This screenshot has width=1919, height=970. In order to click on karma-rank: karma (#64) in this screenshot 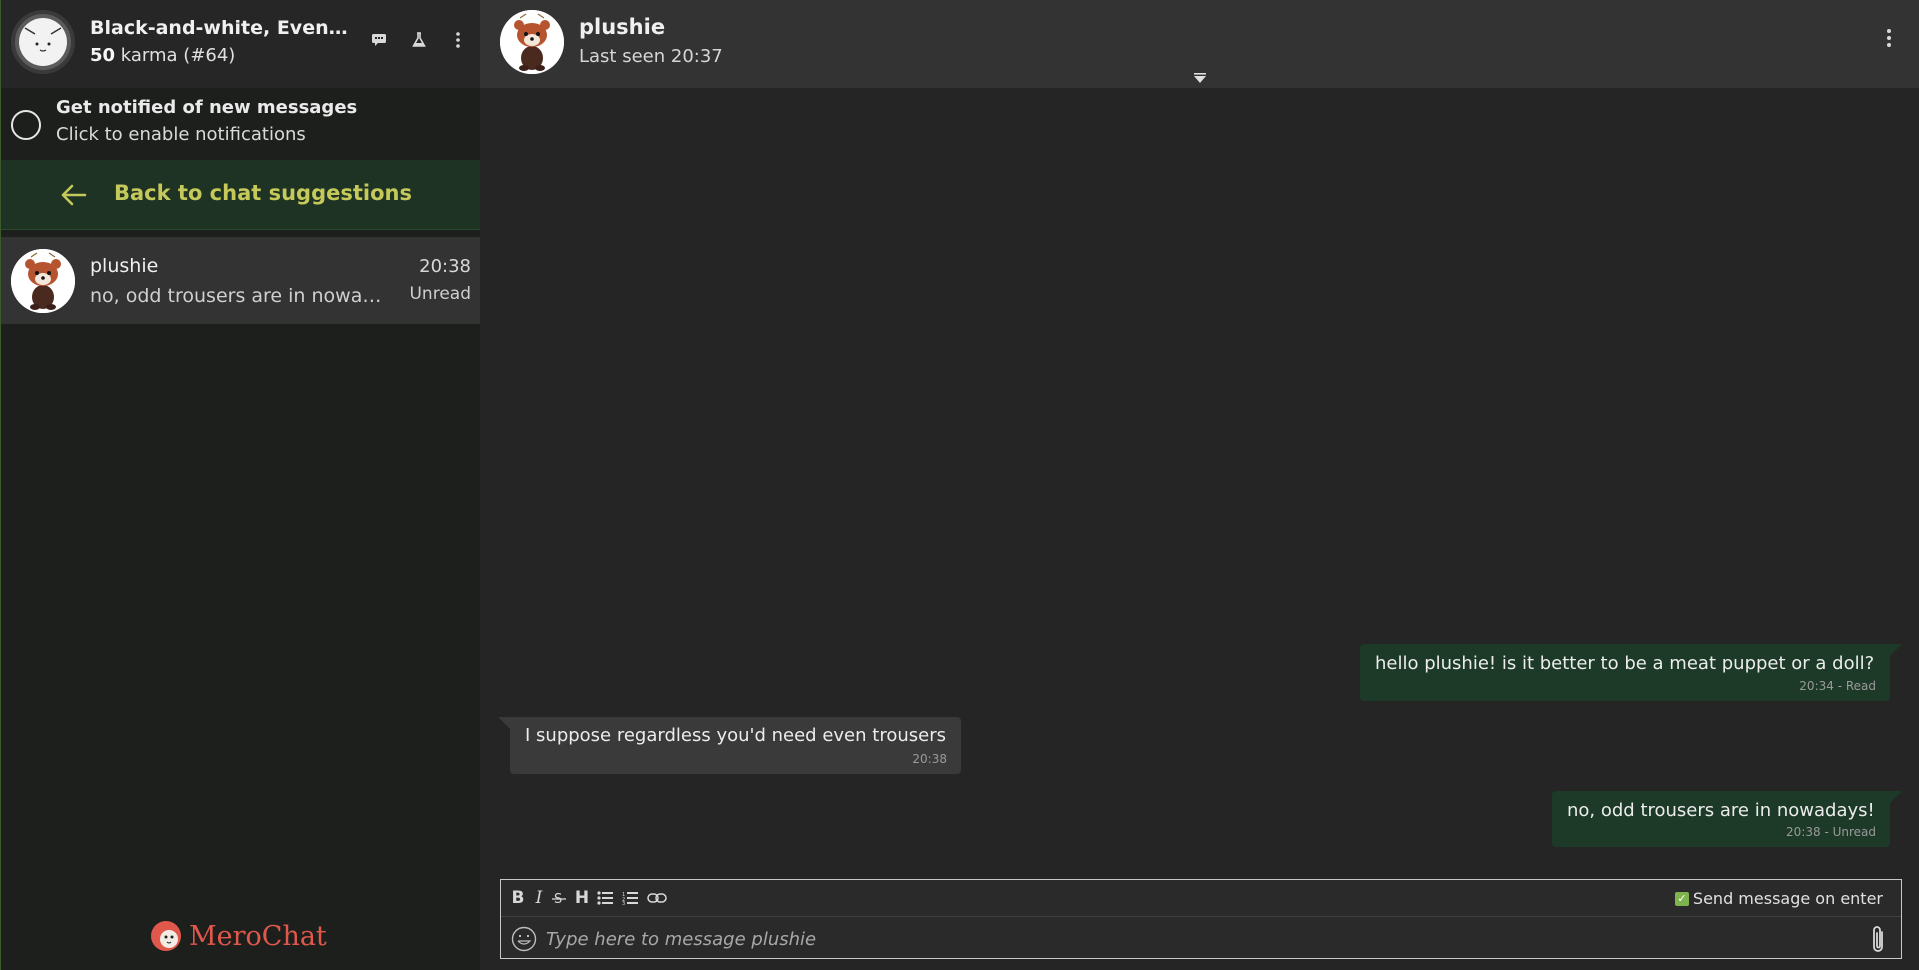, I will do `click(175, 55)`.